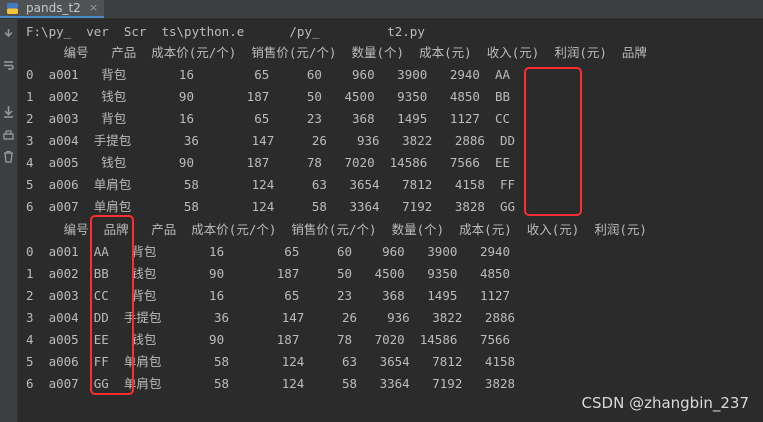  Describe the element at coordinates (268, 74) in the screenshot. I see `table1-row: 0 a001 背包 16 65 60 960 3900 2940 AA` at that location.